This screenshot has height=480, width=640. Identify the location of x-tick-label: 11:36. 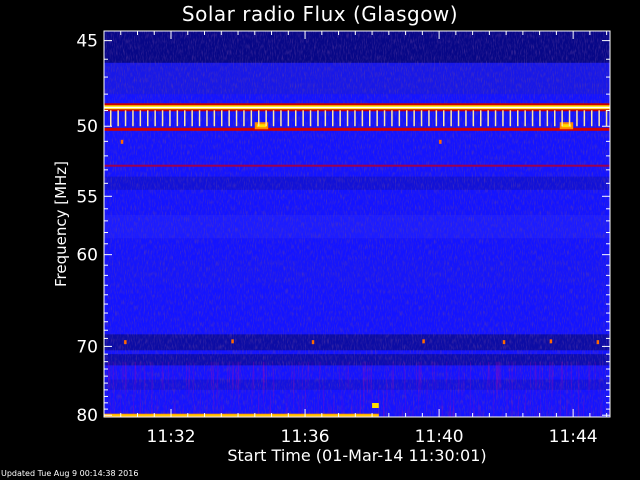
(305, 437).